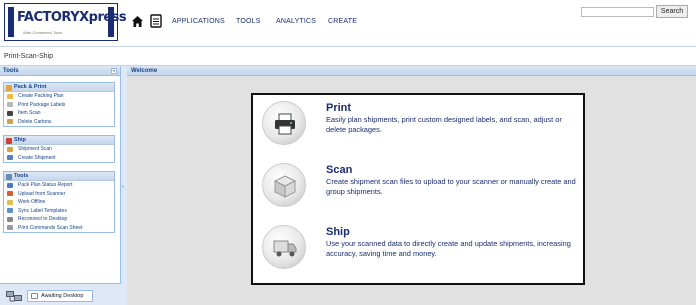 This screenshot has height=305, width=696. I want to click on tools-panel-header: Tools «, so click(60, 71).